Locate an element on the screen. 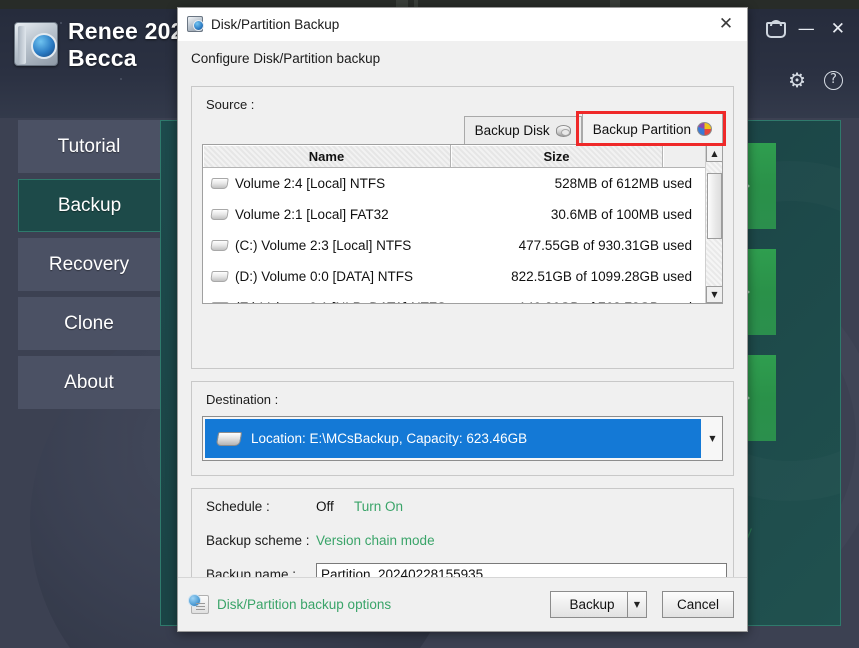  sidebar-item-clone: Clone is located at coordinates (89, 323).